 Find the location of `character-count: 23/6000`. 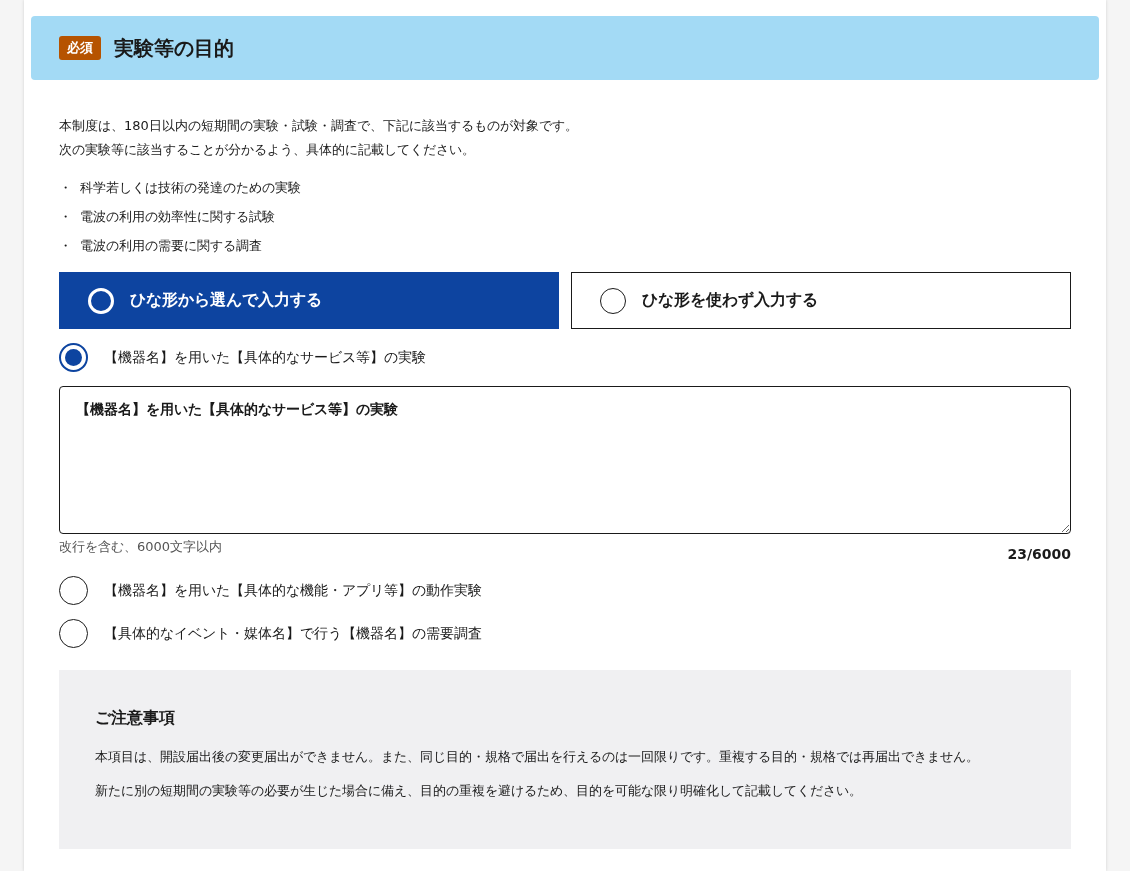

character-count: 23/6000 is located at coordinates (1039, 554).